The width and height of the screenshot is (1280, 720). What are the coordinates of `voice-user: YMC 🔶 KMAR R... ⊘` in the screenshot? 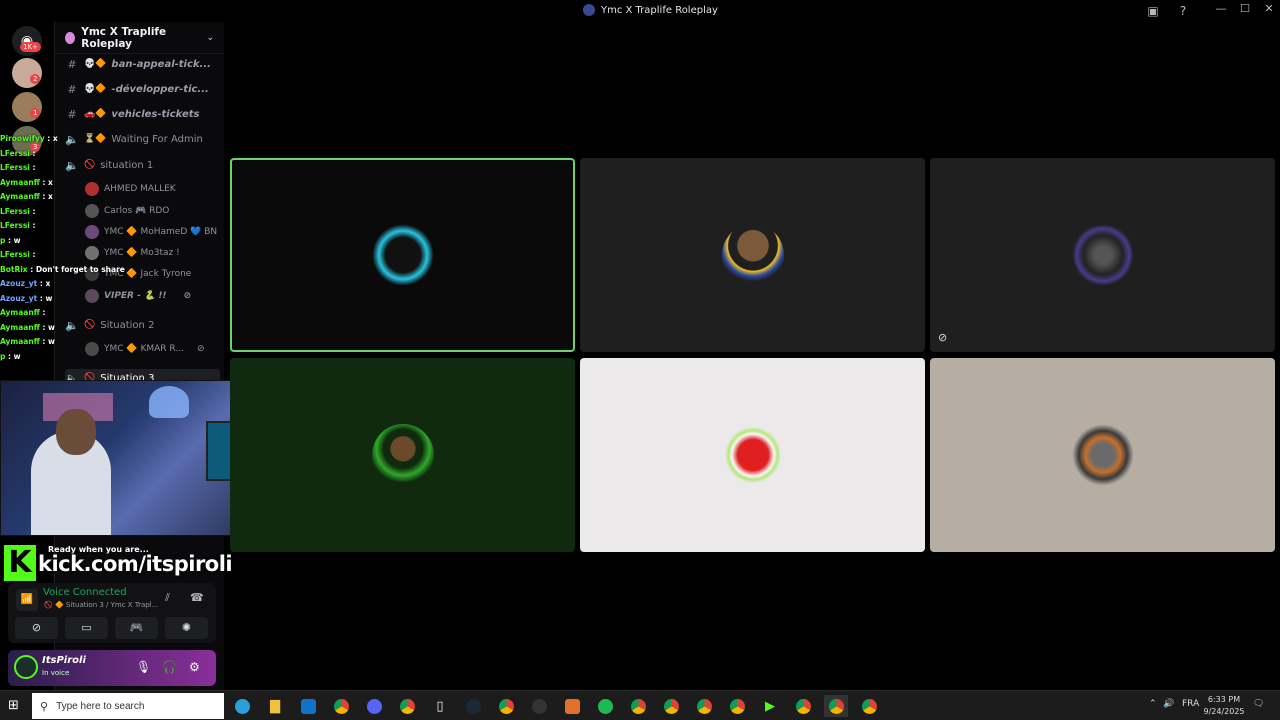 It's located at (144, 349).